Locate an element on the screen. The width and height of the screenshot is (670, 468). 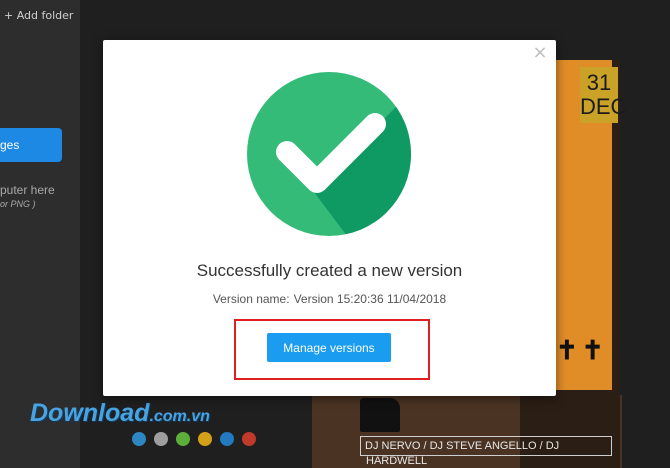
drop-zone-text: puter here is located at coordinates (27, 190).